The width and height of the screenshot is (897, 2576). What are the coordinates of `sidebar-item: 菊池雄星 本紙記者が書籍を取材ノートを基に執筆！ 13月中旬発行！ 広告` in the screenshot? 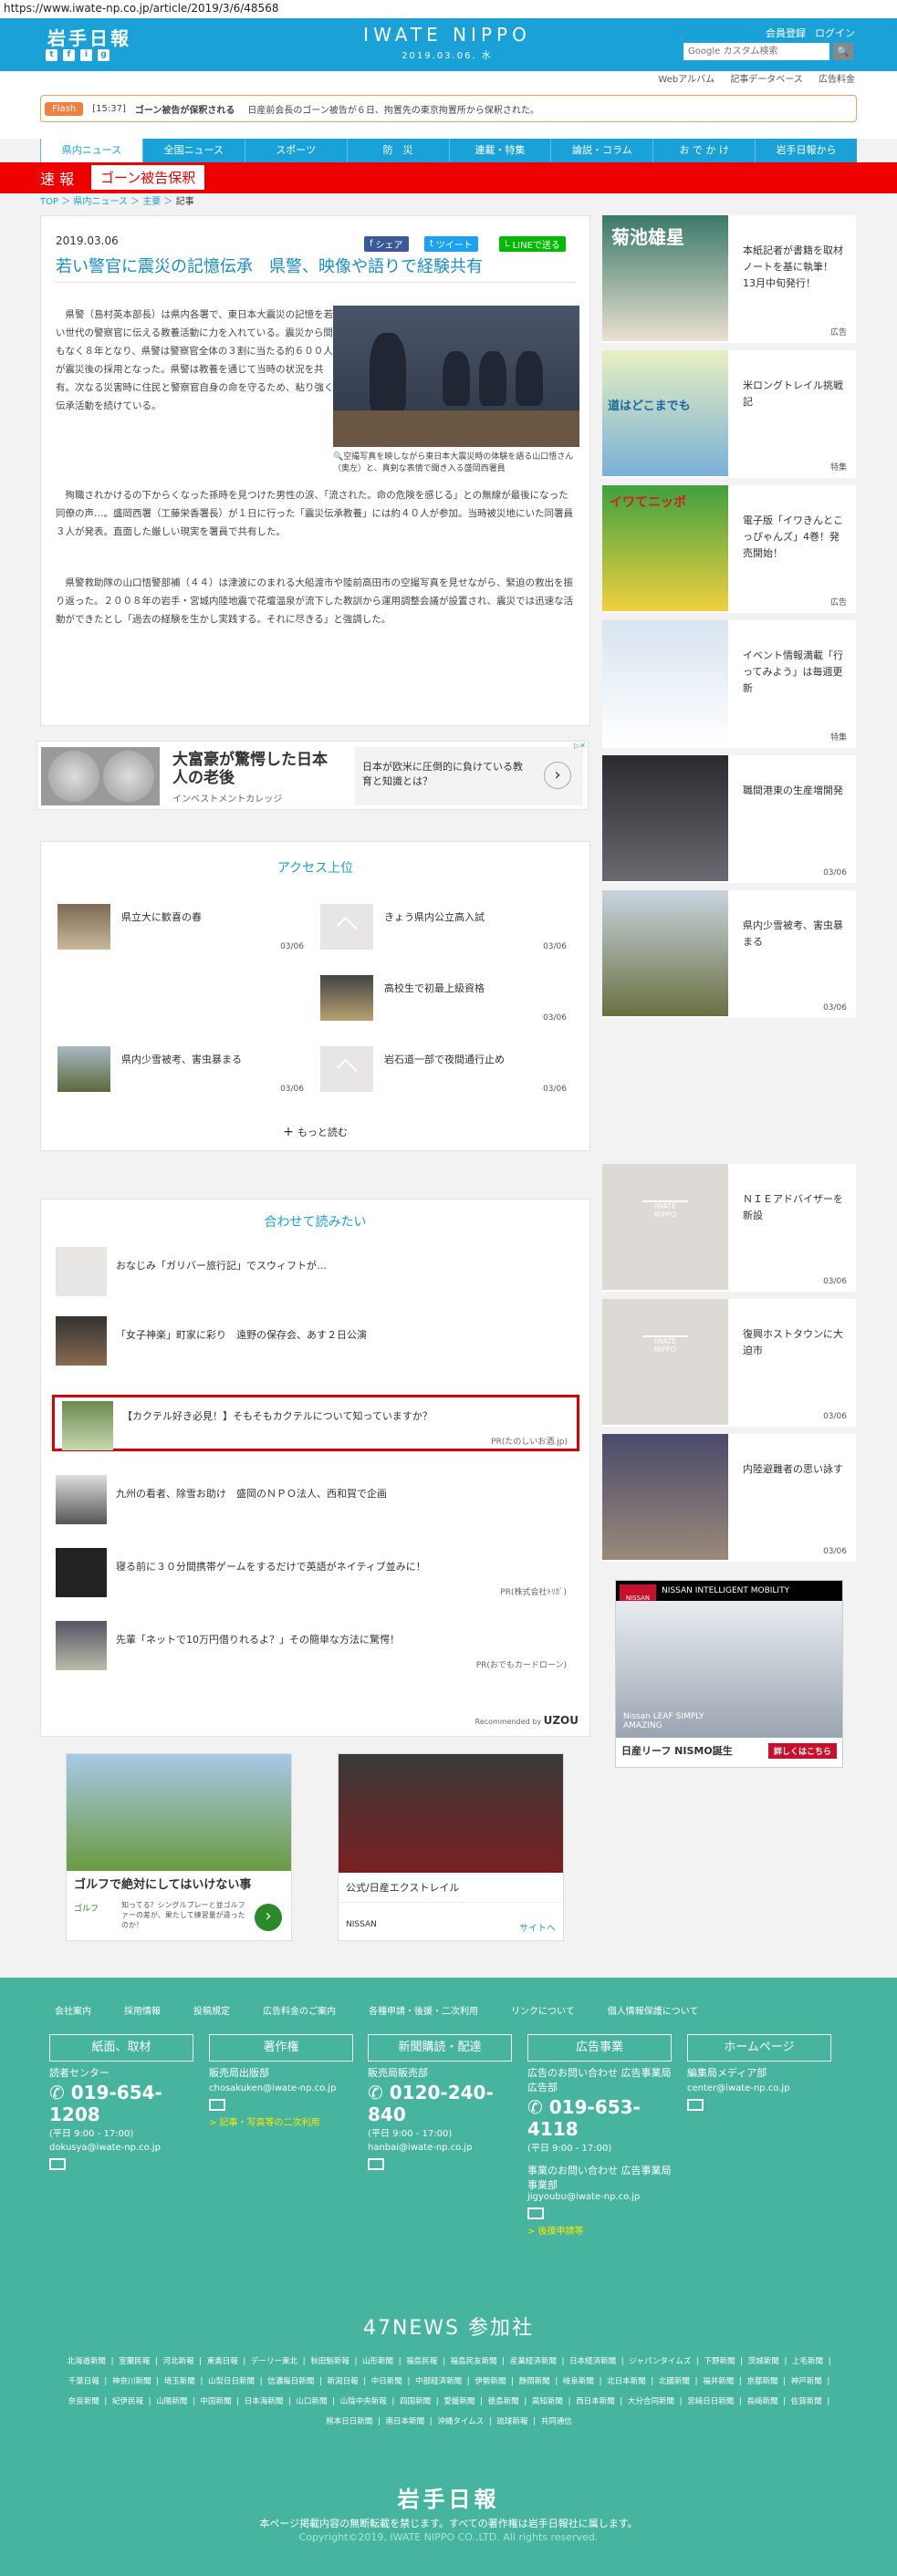 It's located at (729, 279).